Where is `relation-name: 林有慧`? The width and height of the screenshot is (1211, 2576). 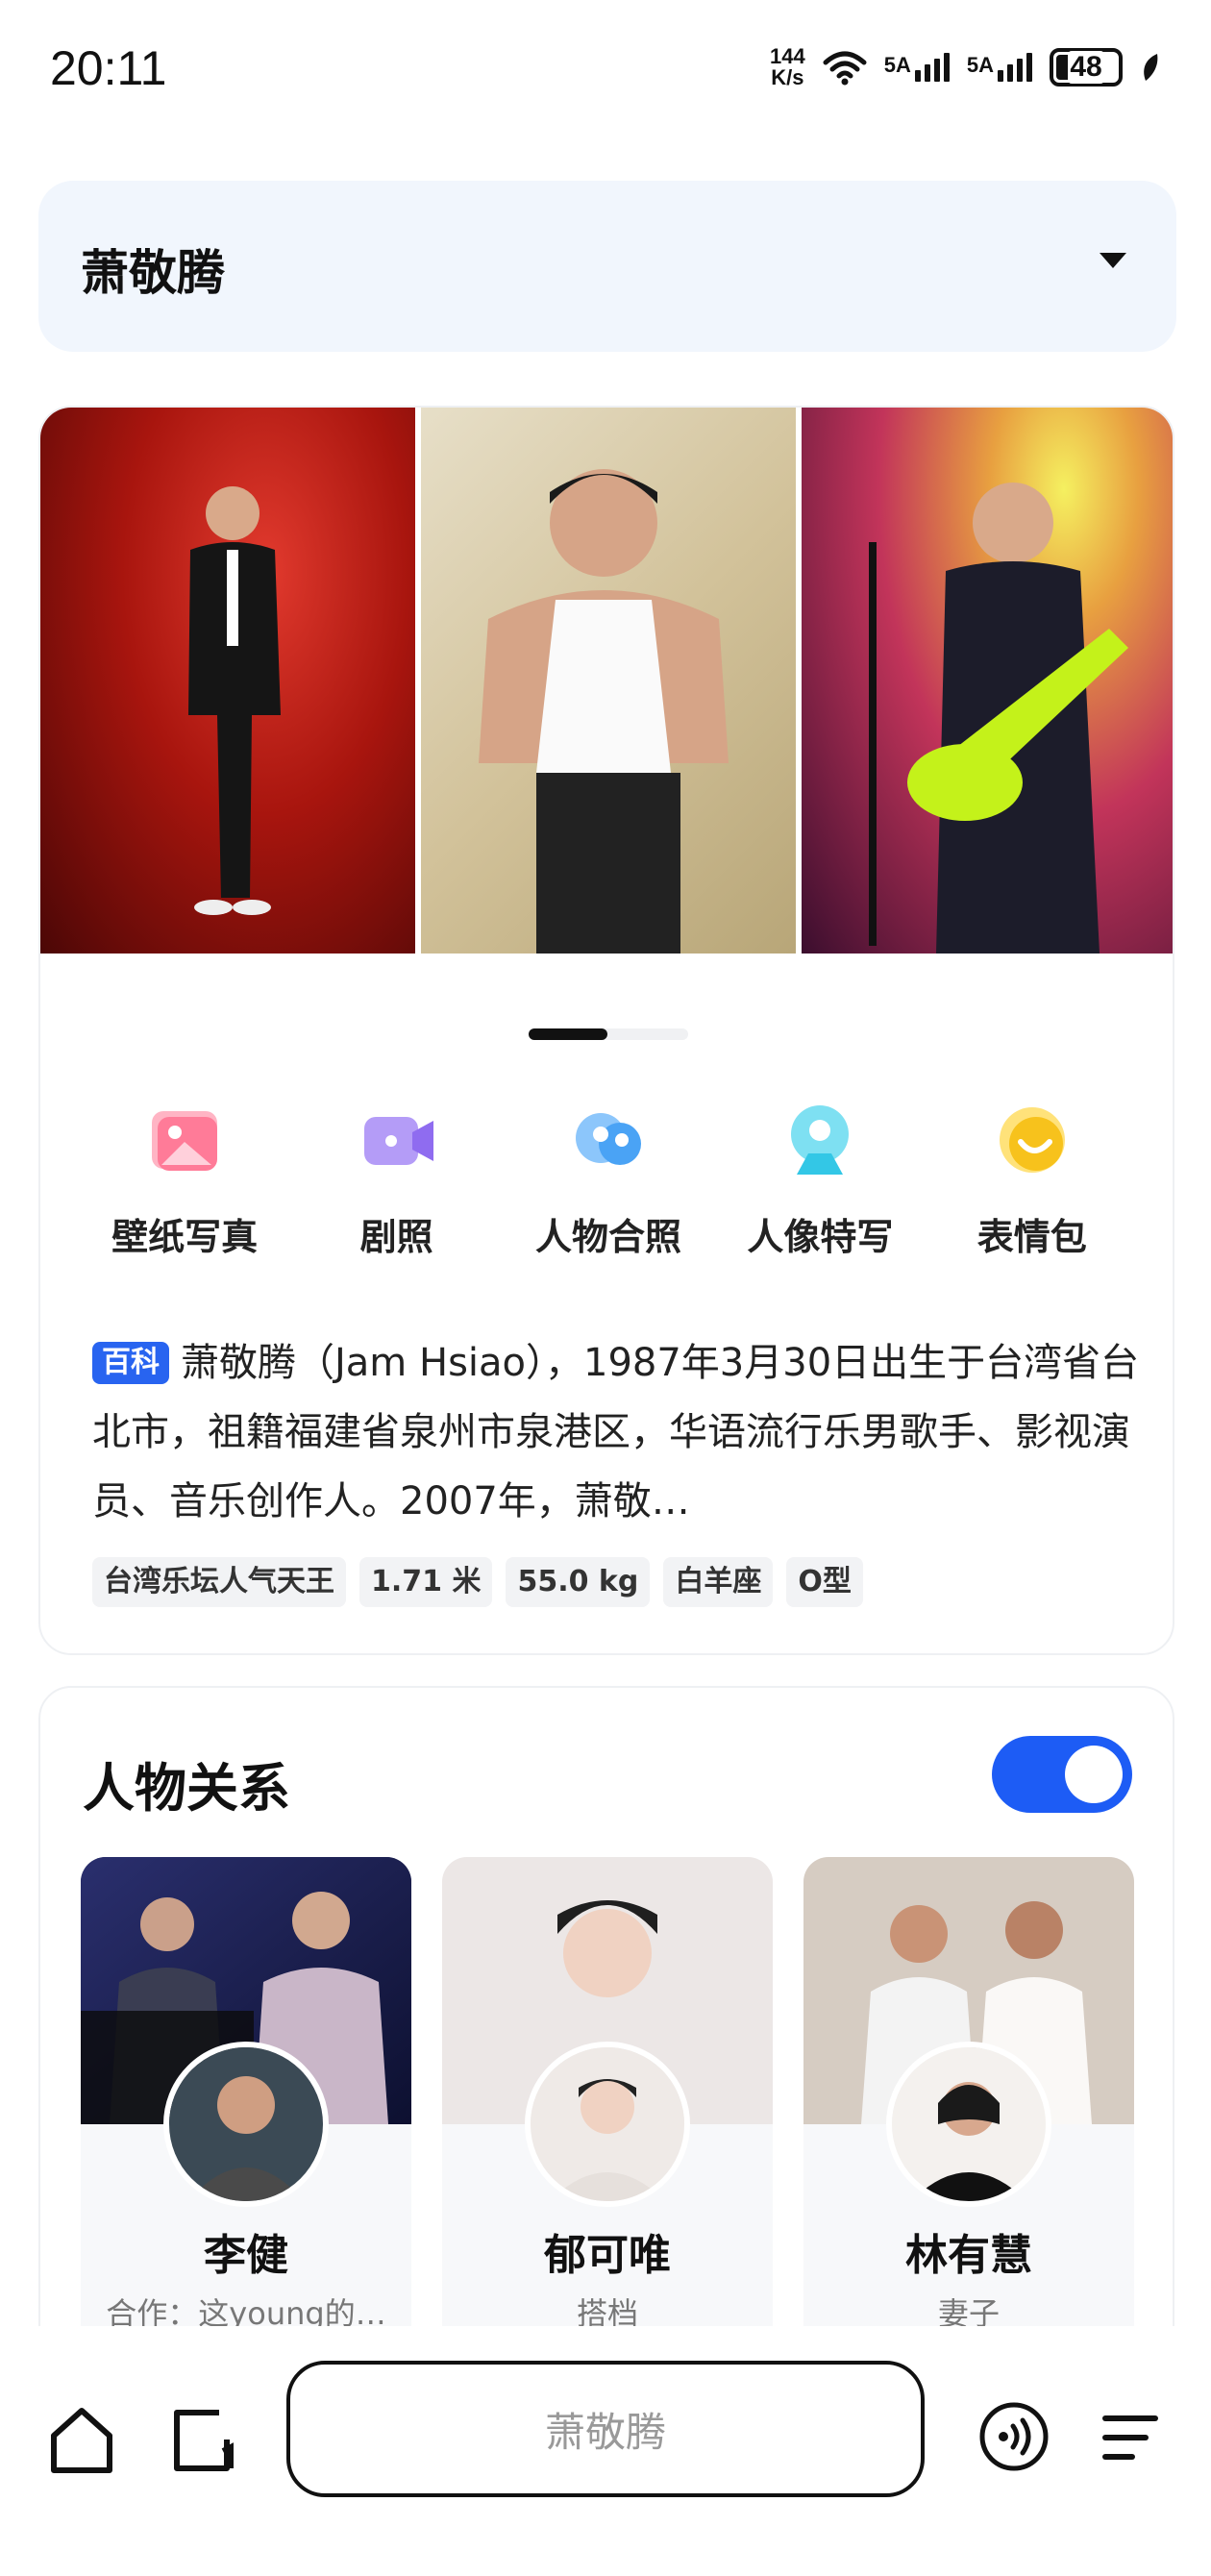
relation-name: 林有慧 is located at coordinates (968, 2256).